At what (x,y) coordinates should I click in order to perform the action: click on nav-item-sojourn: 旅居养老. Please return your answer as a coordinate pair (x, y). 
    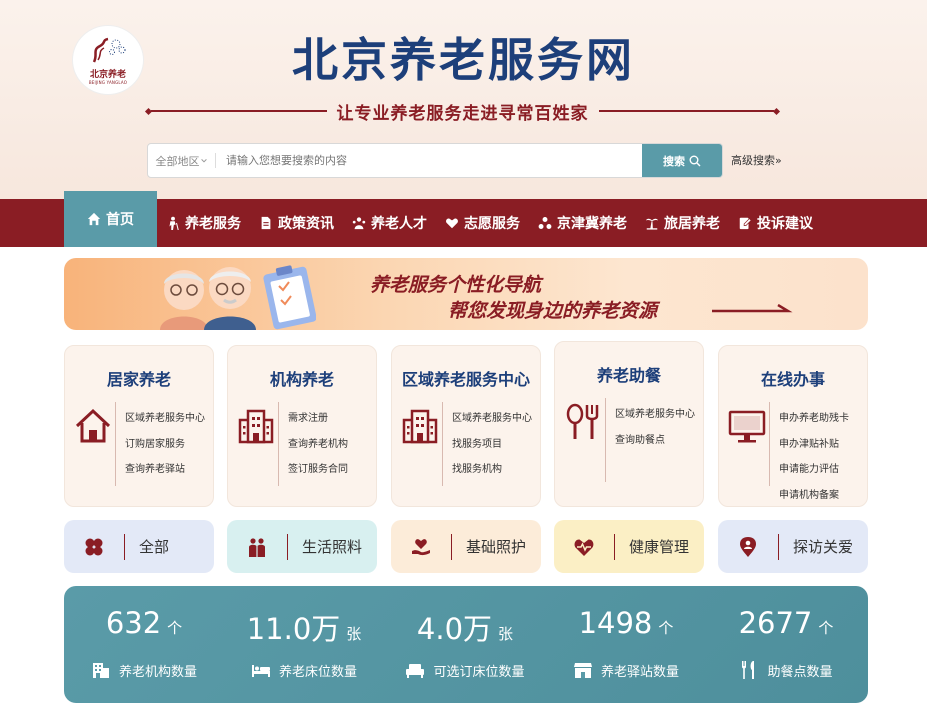
    Looking at the image, I should click on (682, 223).